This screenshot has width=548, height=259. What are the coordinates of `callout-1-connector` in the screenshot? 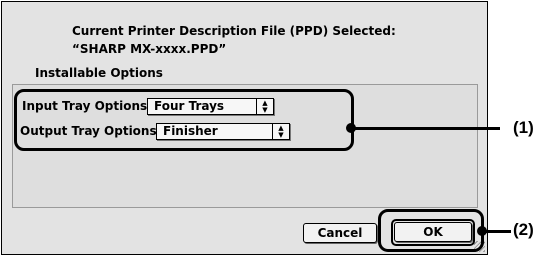 It's located at (426, 128).